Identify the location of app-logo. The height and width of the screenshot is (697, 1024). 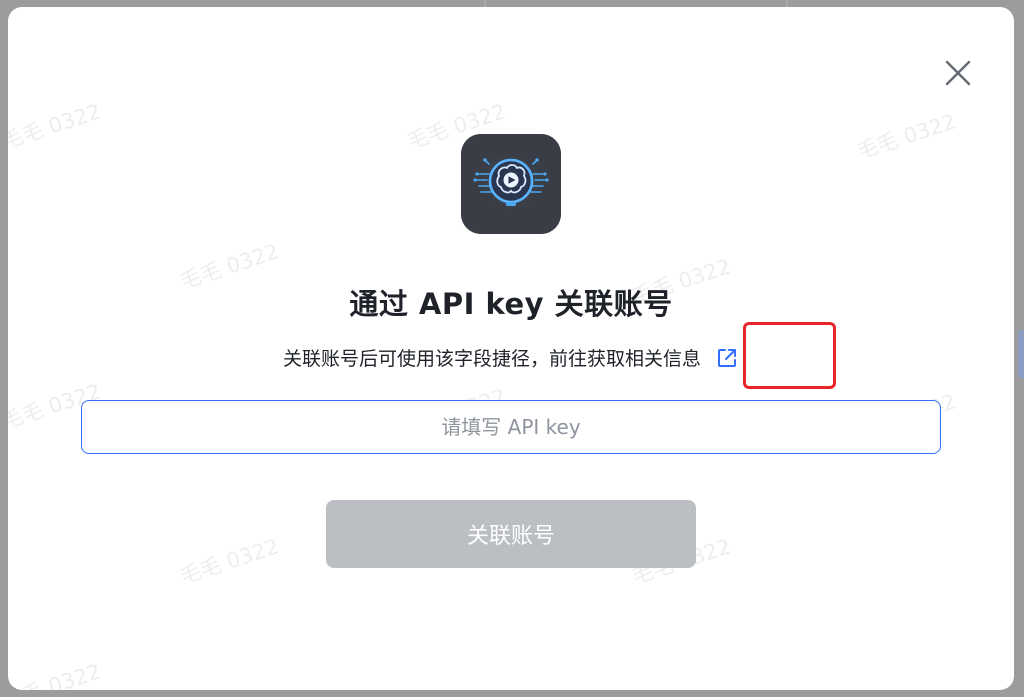
(511, 184).